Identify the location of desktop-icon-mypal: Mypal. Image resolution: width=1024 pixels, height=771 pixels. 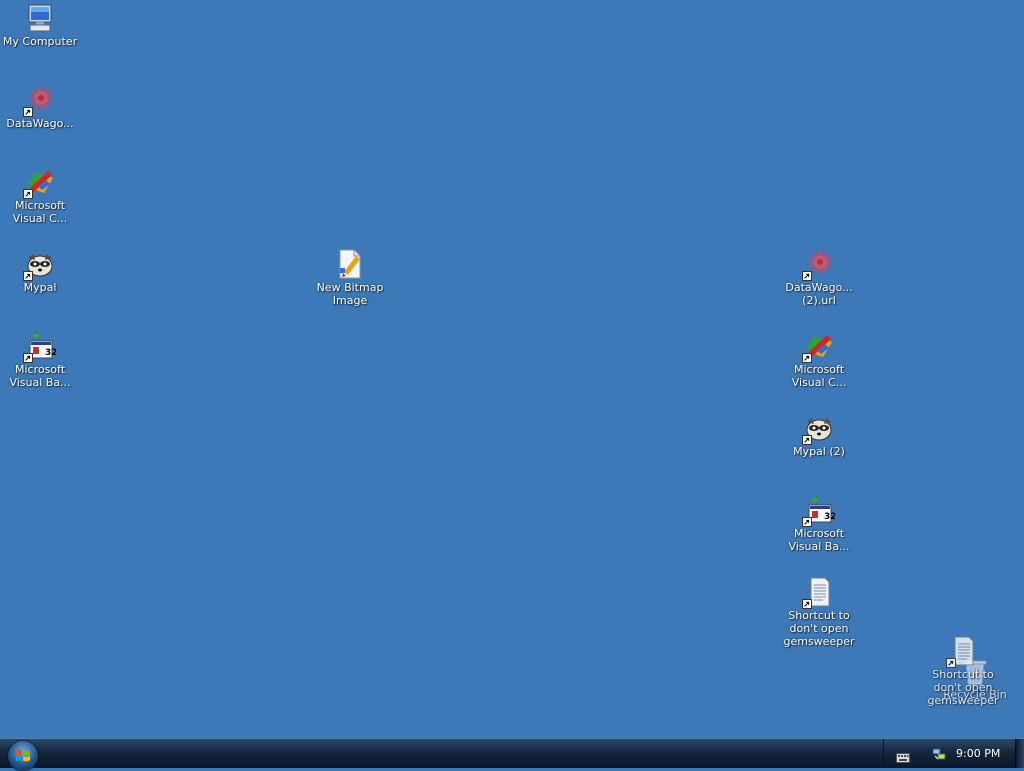
(40, 271).